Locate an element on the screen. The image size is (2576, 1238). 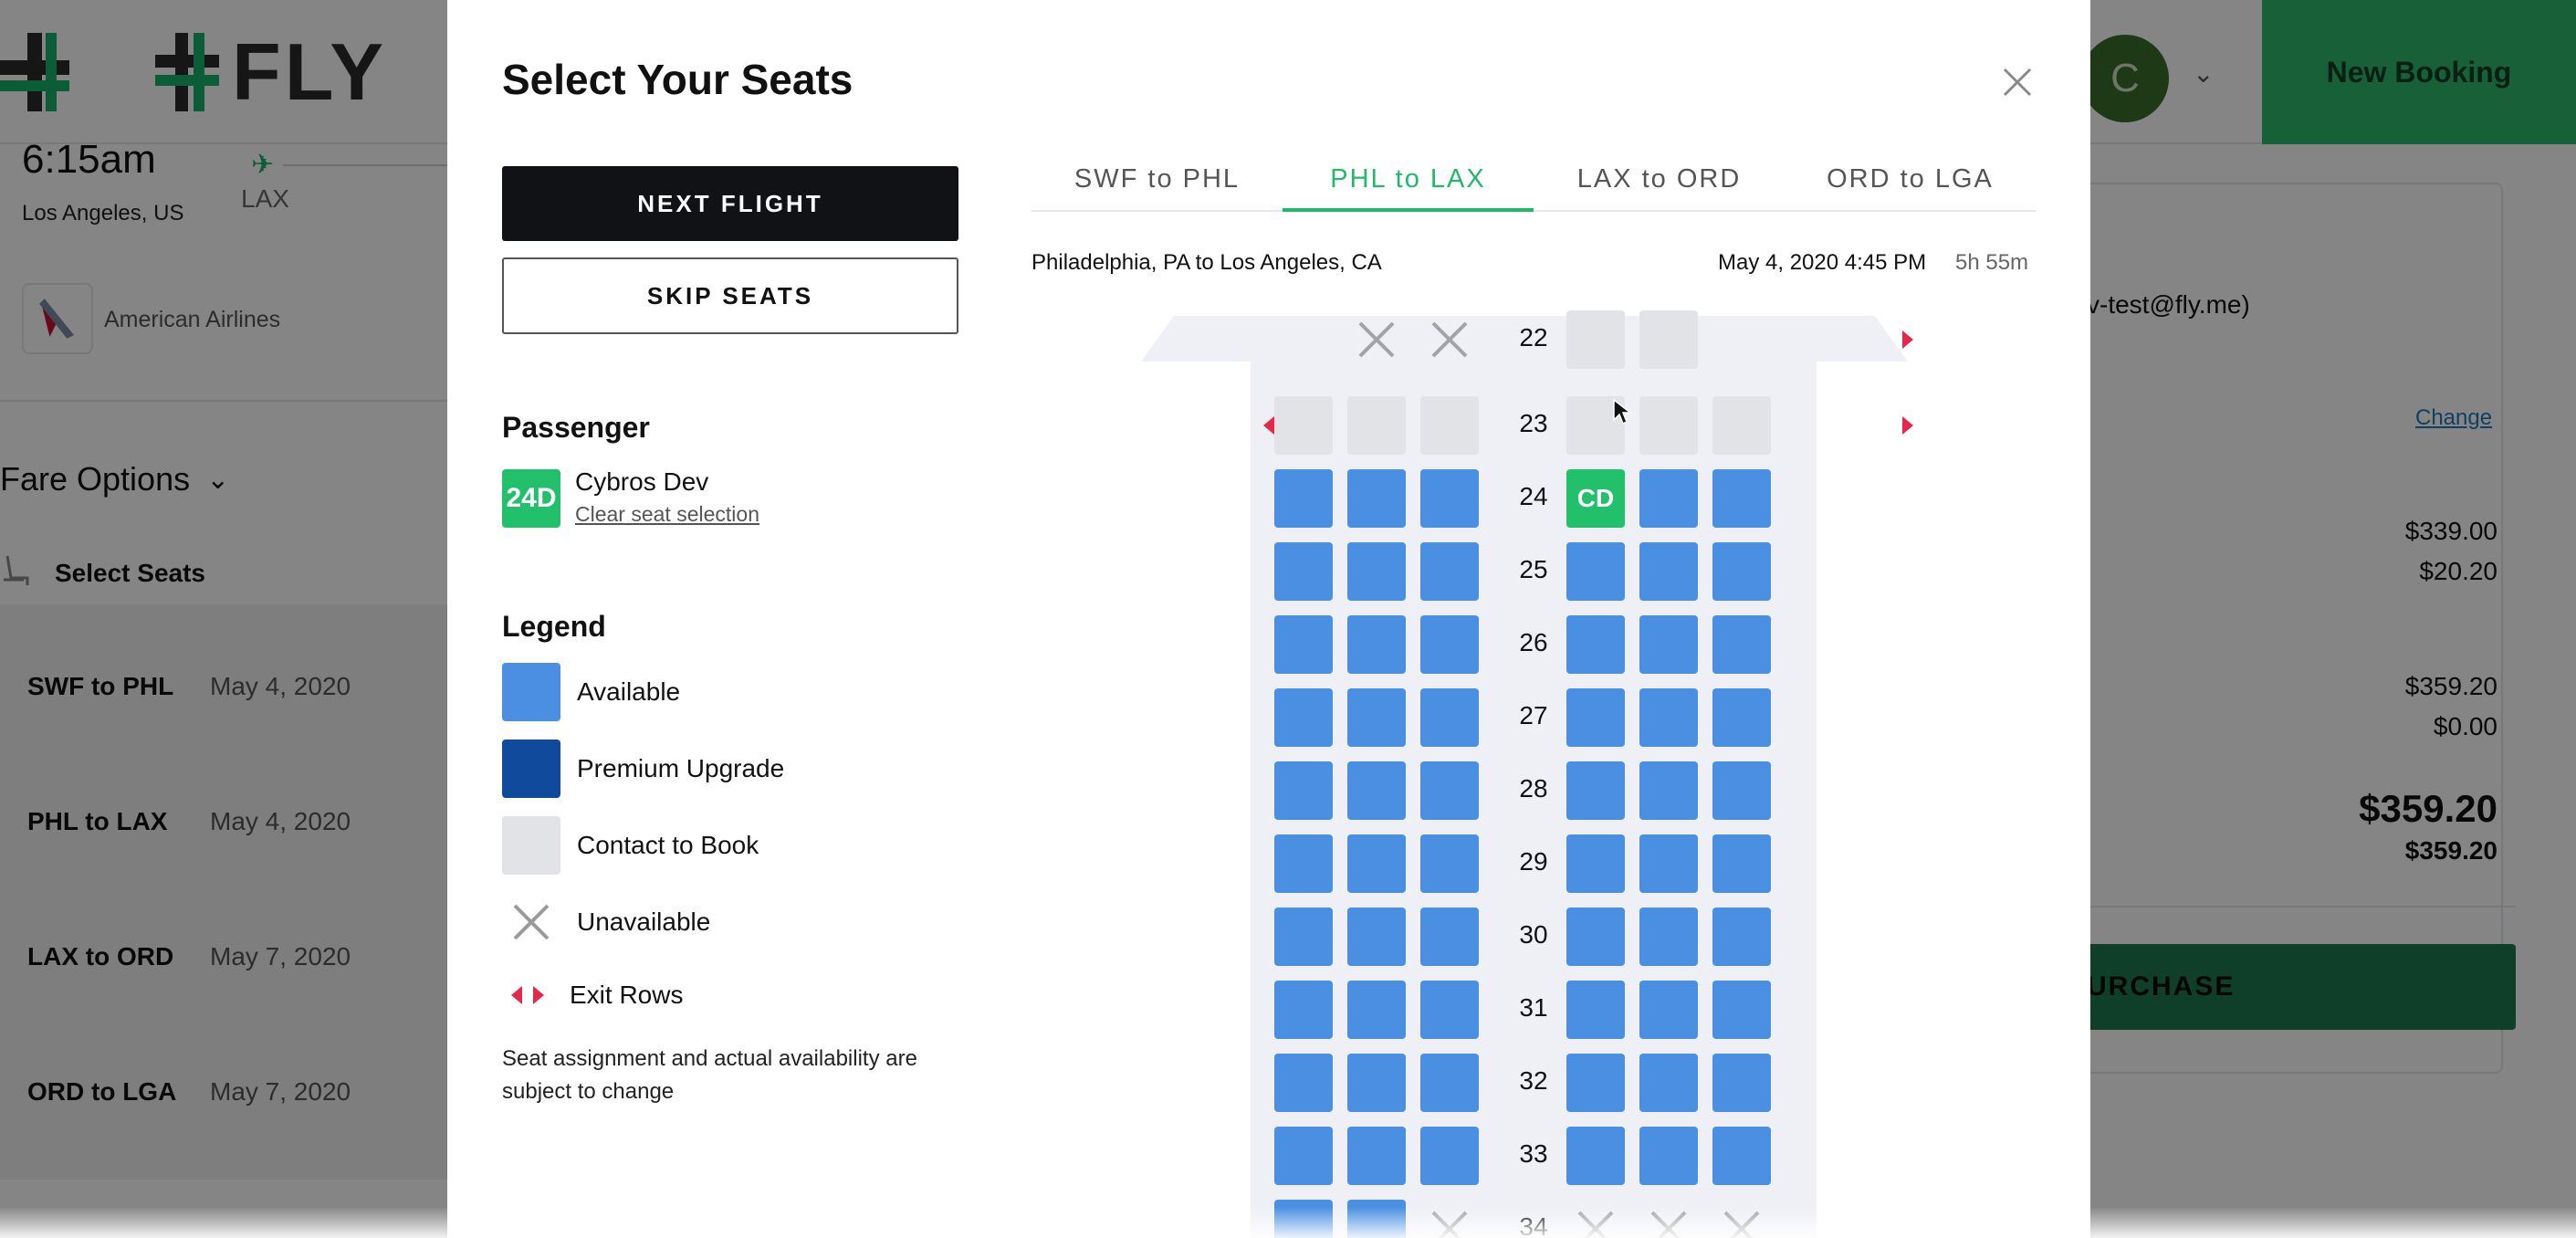
seat-29f is located at coordinates (1742, 864).